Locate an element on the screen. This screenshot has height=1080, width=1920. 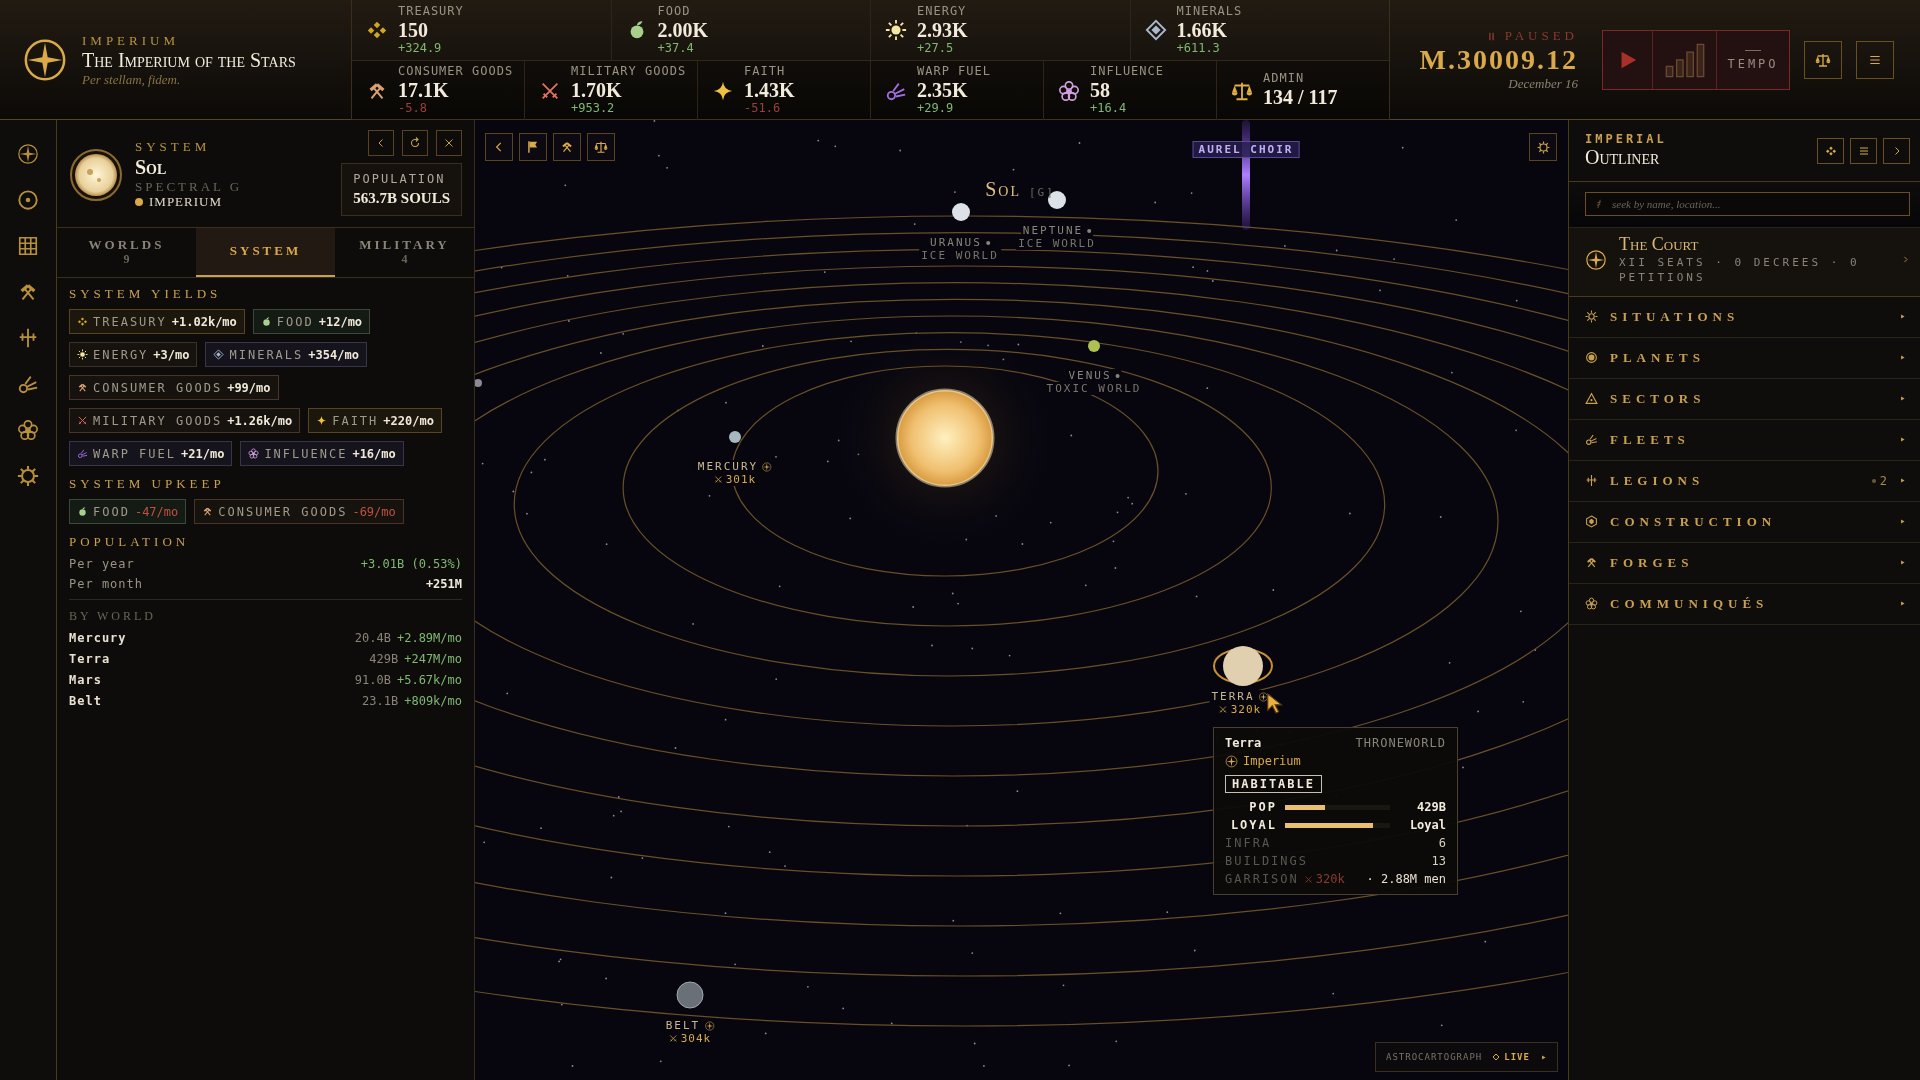
build-button is located at coordinates (567, 147).